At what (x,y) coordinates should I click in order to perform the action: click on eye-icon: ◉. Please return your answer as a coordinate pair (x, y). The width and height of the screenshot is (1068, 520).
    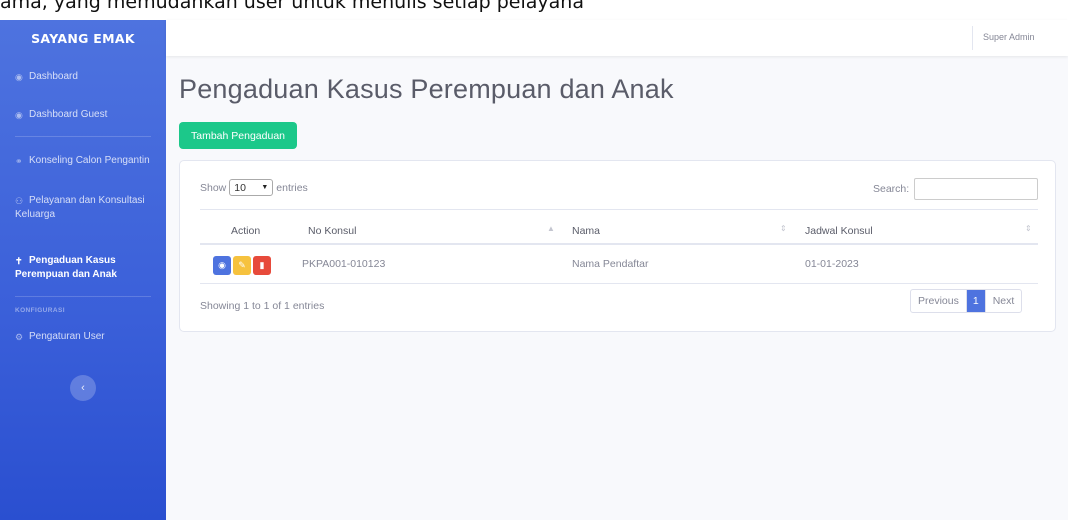
    Looking at the image, I should click on (222, 265).